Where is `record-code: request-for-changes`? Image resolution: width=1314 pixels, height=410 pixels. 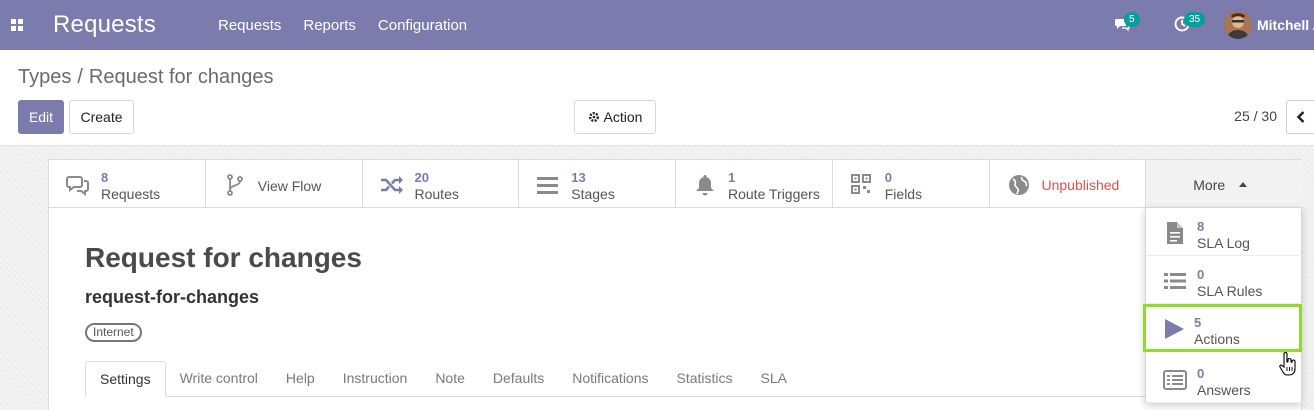 record-code: request-for-changes is located at coordinates (172, 297).